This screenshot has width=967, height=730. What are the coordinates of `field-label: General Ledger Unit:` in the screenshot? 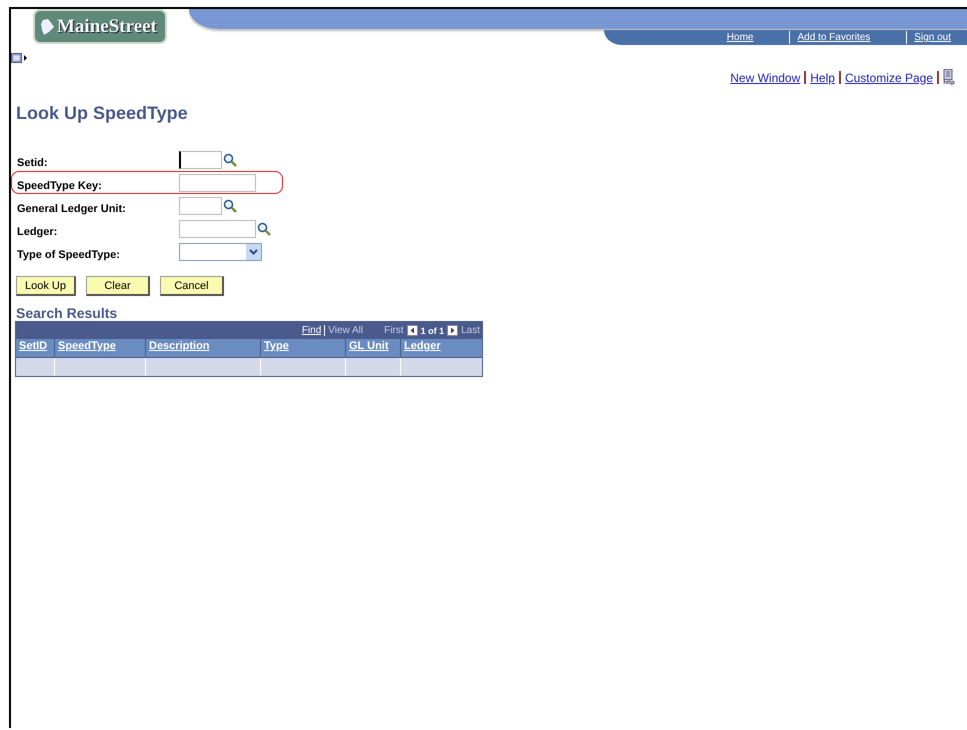 It's located at (72, 208).